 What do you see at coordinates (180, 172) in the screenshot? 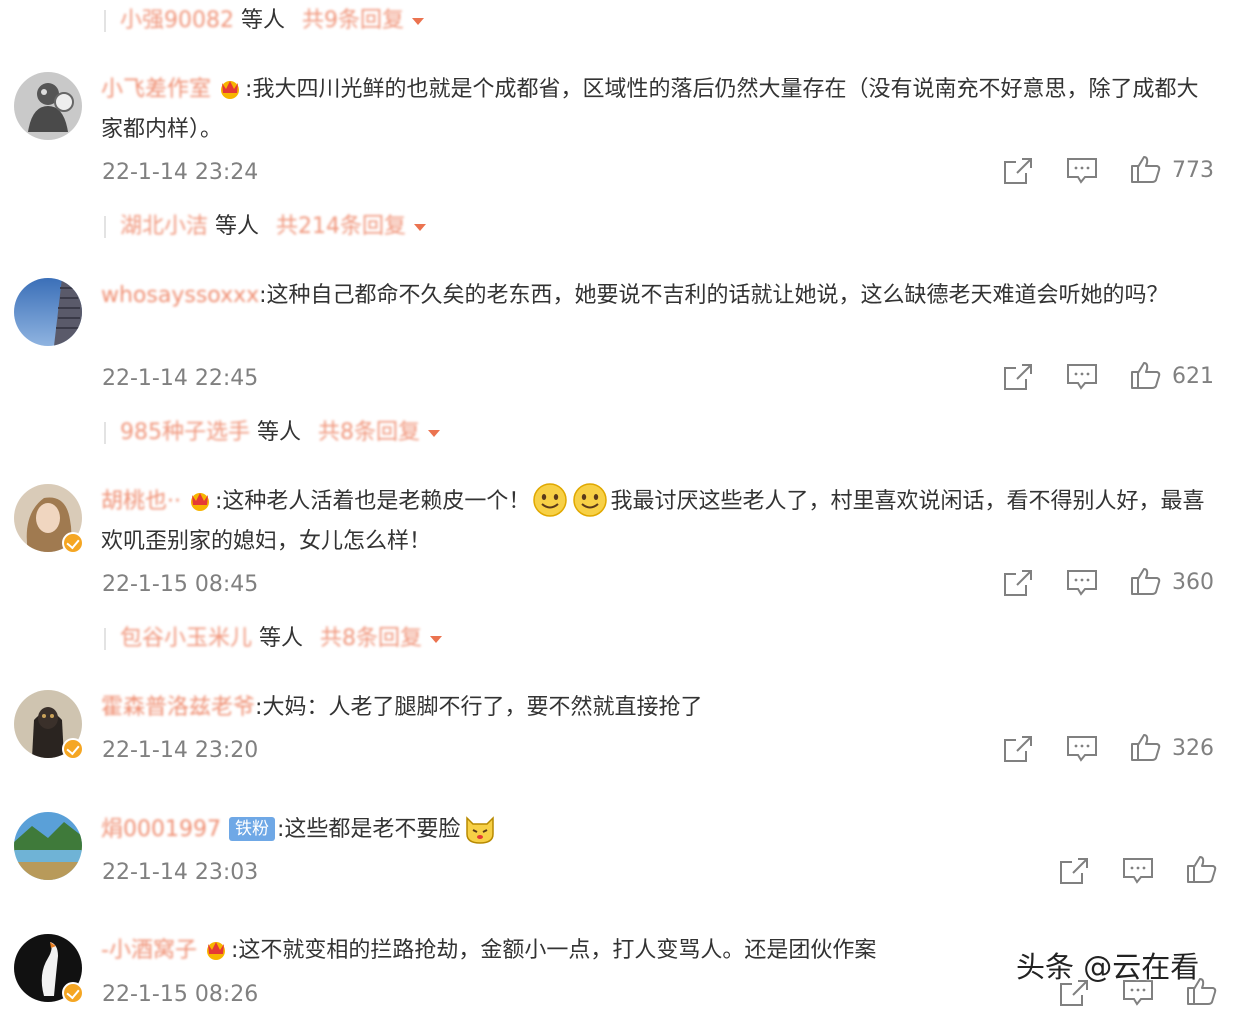
I see `comment-time: 22-1-14 23:24` at bounding box center [180, 172].